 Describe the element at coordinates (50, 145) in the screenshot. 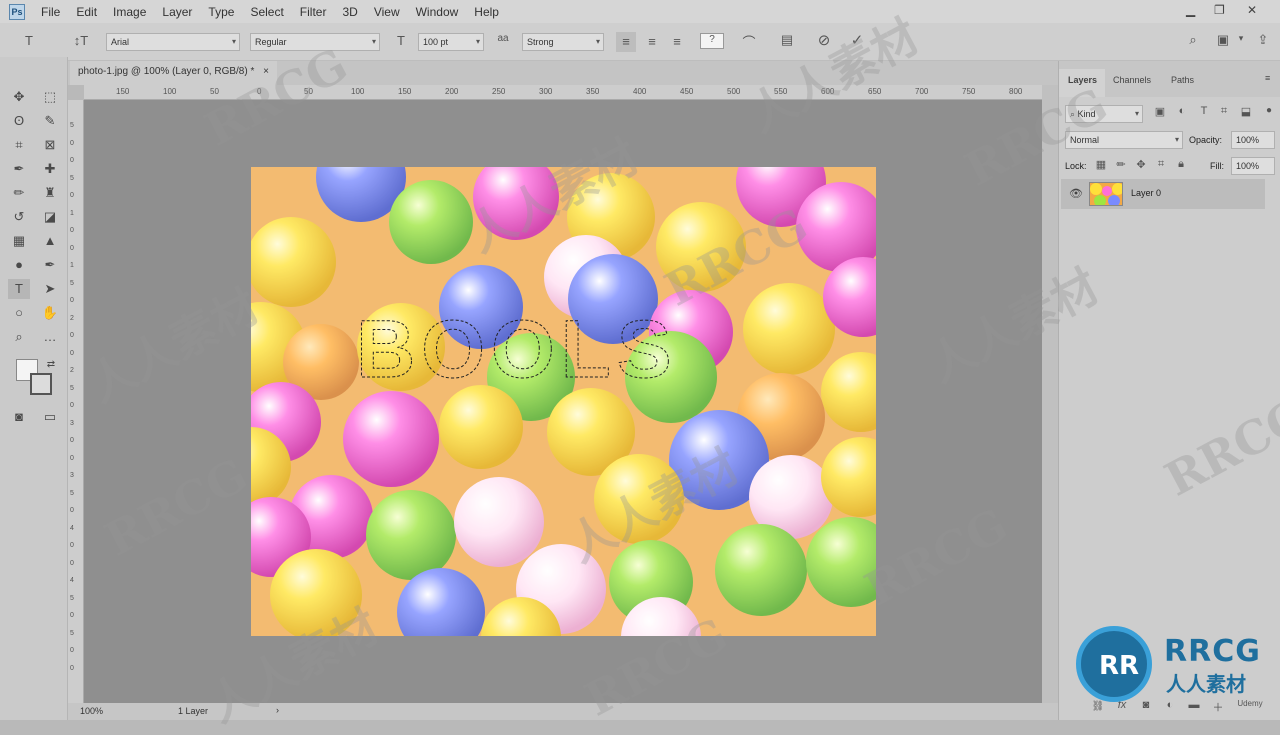

I see `frame-tool-icon: ⊠` at that location.